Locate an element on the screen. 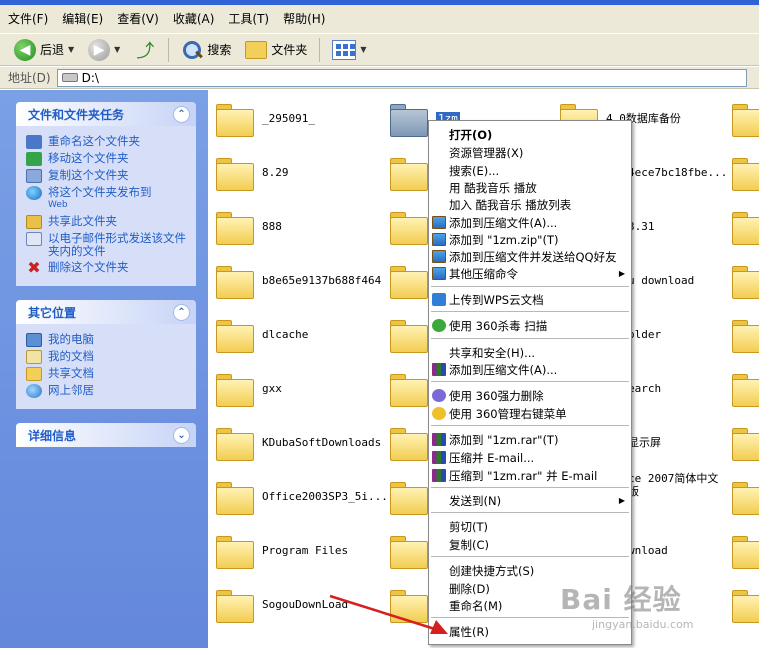 The image size is (759, 648). task-move: 移动这个文件夹 is located at coordinates (107, 159).